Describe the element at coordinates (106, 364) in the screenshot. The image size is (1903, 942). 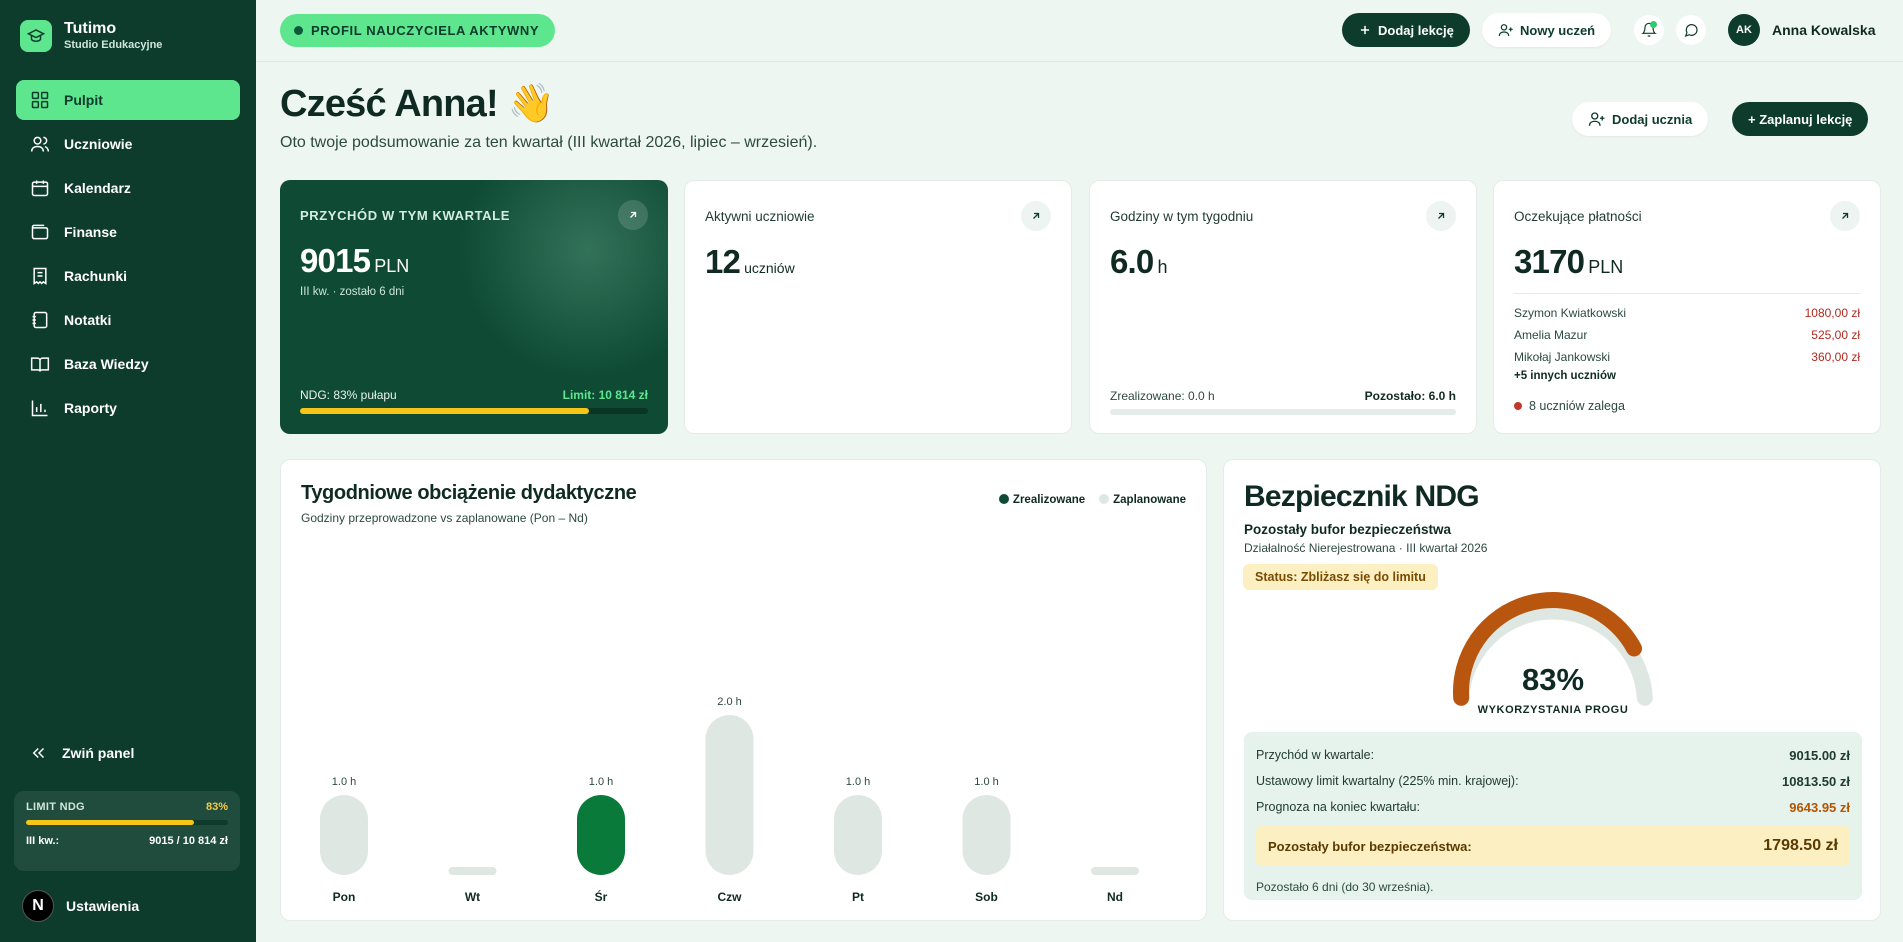
I see `sidebar-item-label: Baza Wiedzy` at that location.